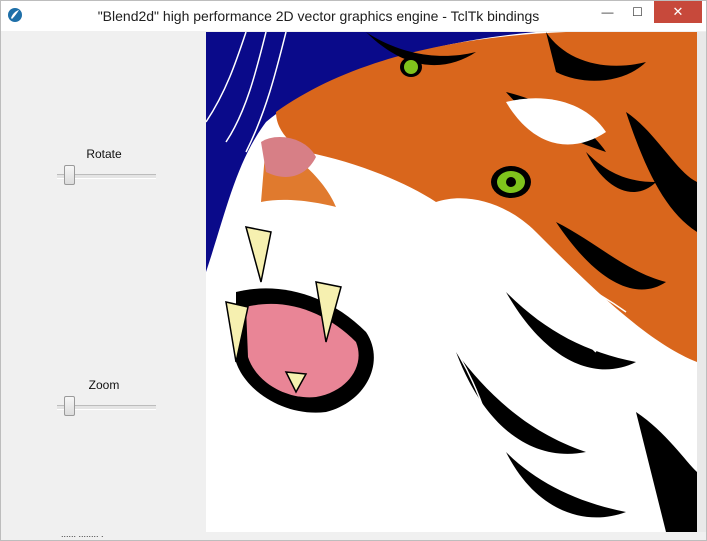  What do you see at coordinates (106, 175) in the screenshot?
I see `rotate-slider` at bounding box center [106, 175].